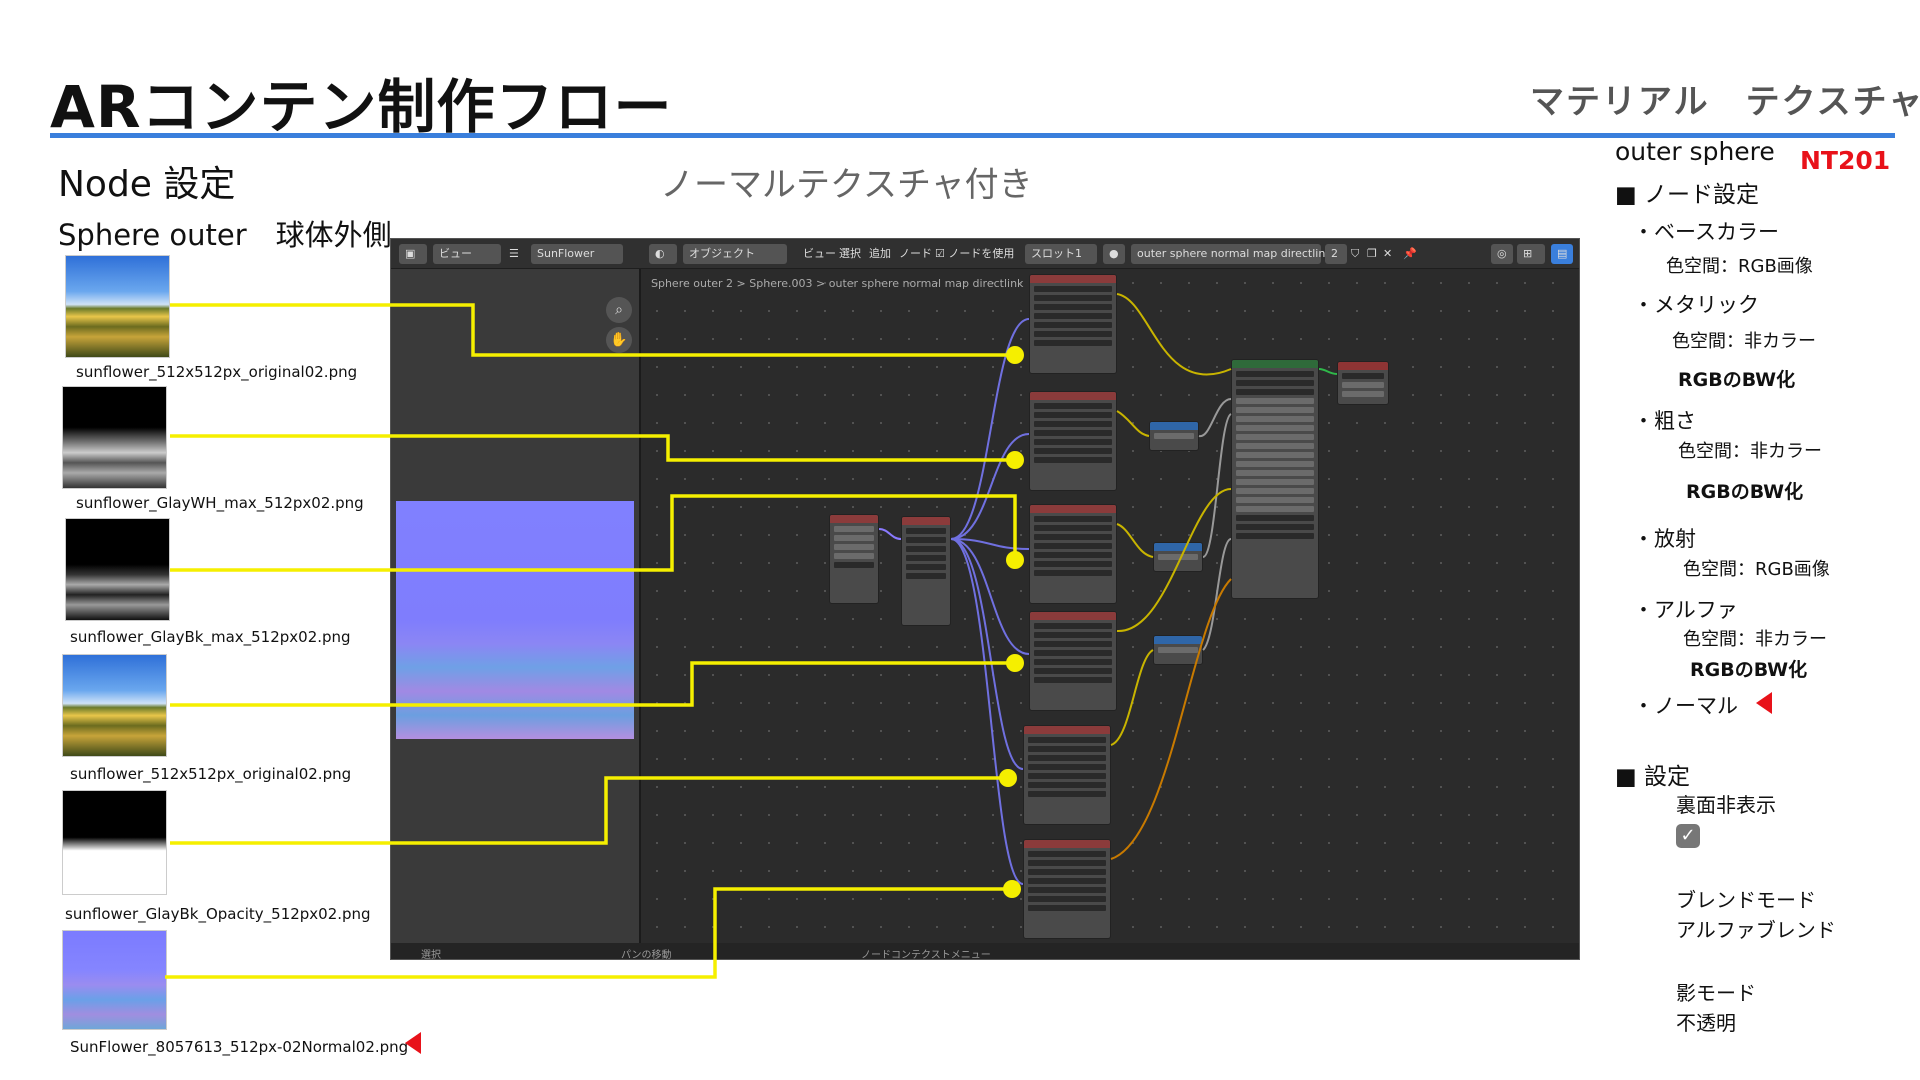 The width and height of the screenshot is (1920, 1080). I want to click on section-title: マテリアル テクスチャ, so click(1725, 102).